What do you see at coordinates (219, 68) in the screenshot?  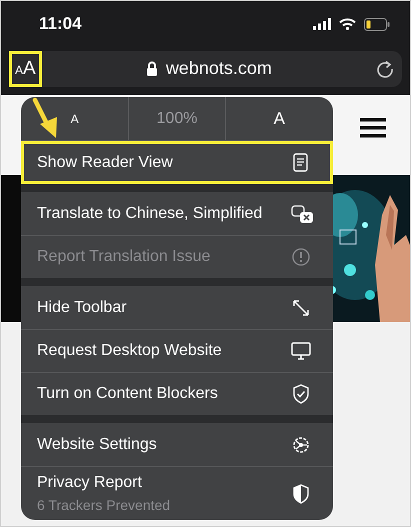 I see `url-text: webnots.com` at bounding box center [219, 68].